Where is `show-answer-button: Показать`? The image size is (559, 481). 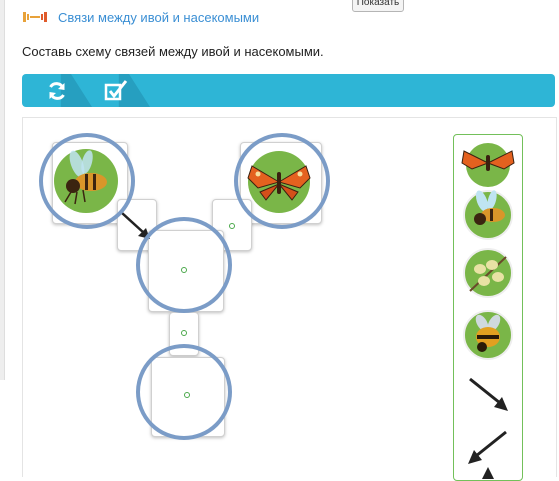
show-answer-button: Показать is located at coordinates (378, 6).